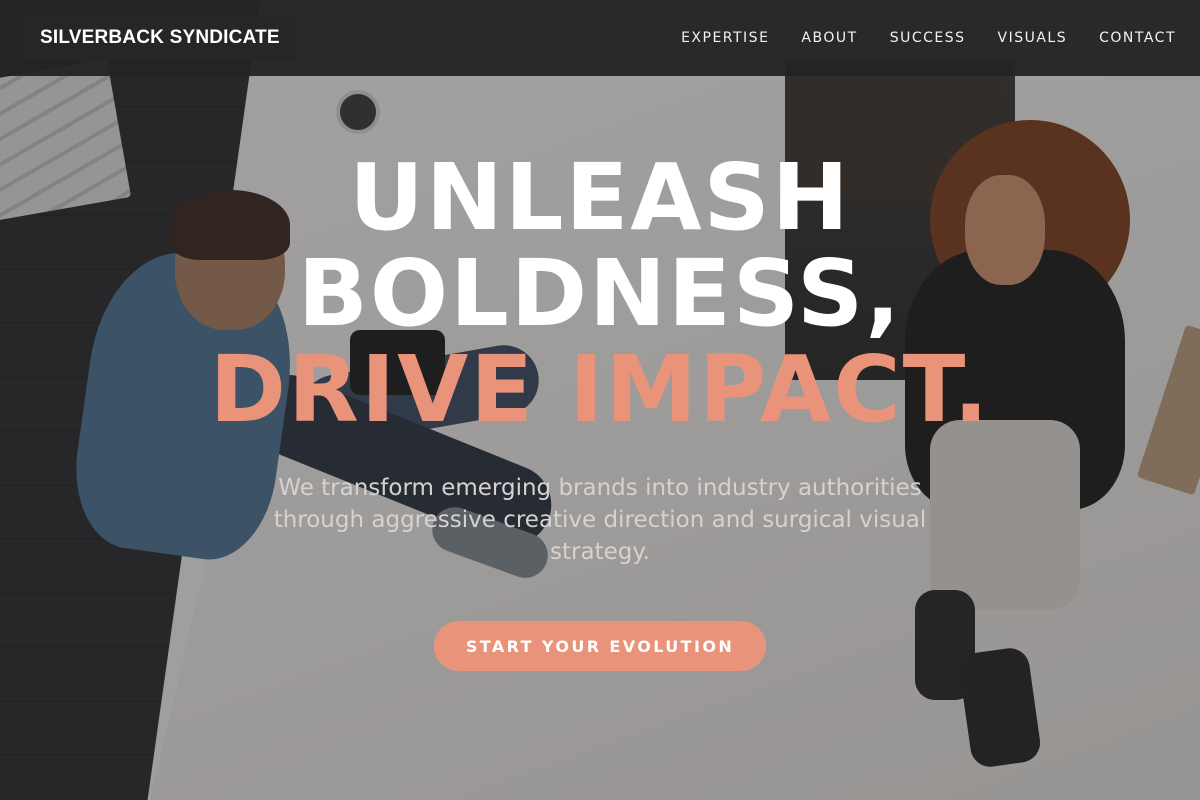  I want to click on nav-link-success: SUCCESS, so click(928, 38).